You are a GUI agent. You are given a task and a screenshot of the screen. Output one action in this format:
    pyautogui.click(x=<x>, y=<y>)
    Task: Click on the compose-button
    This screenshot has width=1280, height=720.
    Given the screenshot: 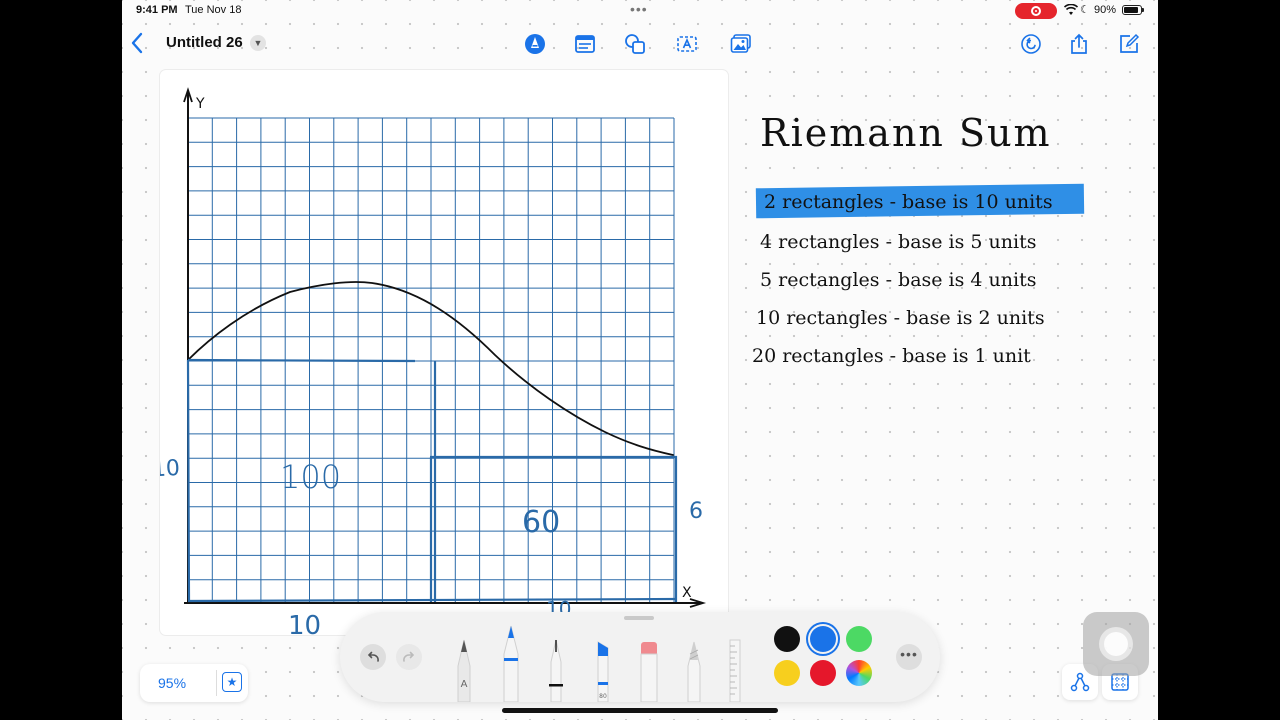 What is the action you would take?
    pyautogui.click(x=1129, y=44)
    